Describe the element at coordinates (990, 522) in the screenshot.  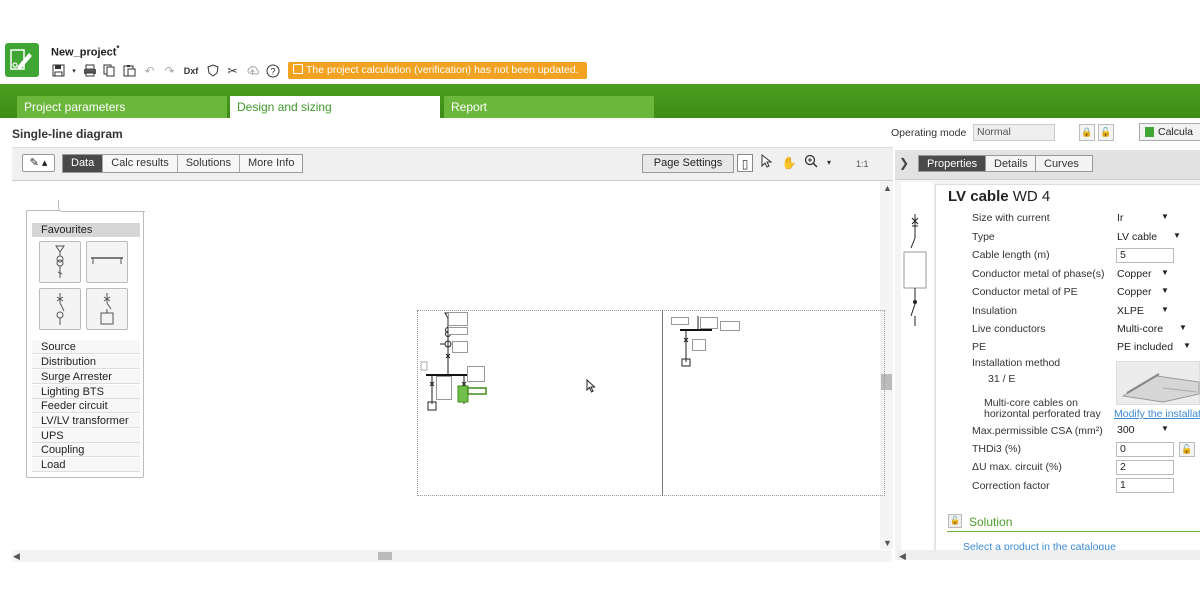
I see `solution-title: Solution` at that location.